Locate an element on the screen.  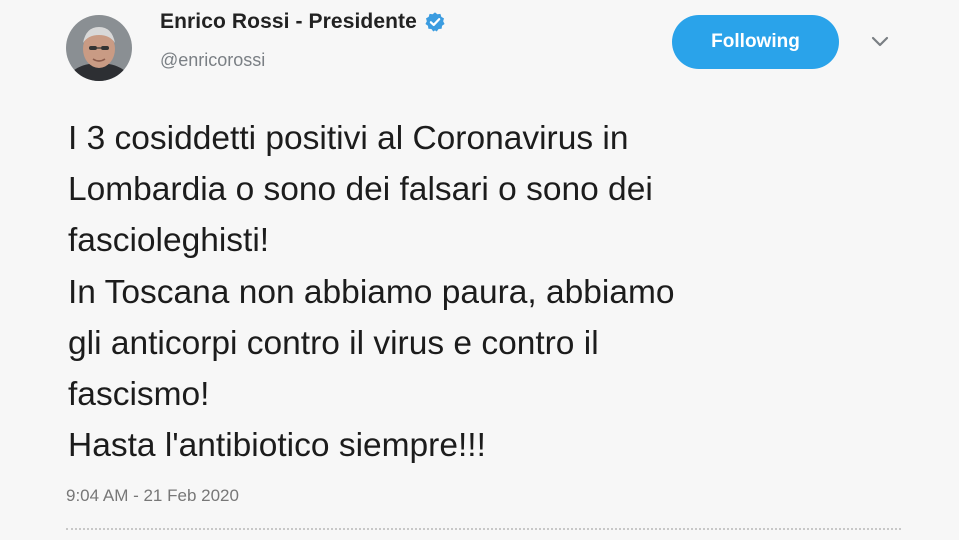
tweet-text-line: Hasta l'antibiotico siempre!!! is located at coordinates (277, 446).